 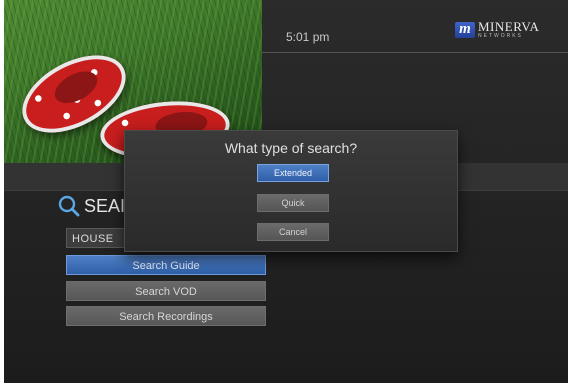 I want to click on search-recordings-button: Search Recordings, so click(x=166, y=316).